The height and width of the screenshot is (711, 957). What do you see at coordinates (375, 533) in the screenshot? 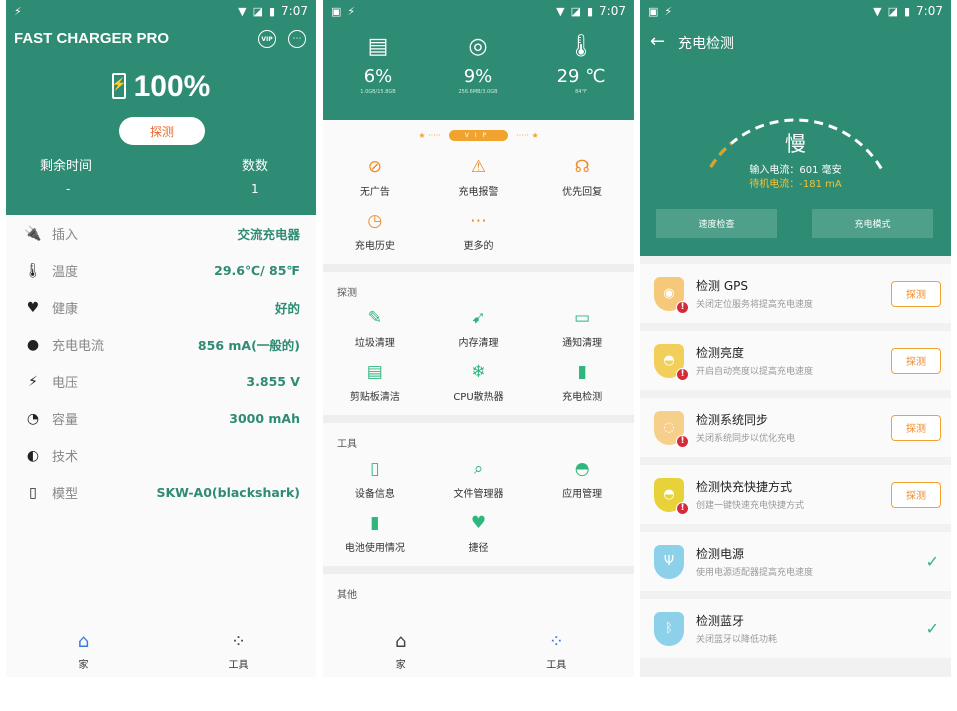
I see `tool-battery-usage: ▮ 电池使用情况` at bounding box center [375, 533].